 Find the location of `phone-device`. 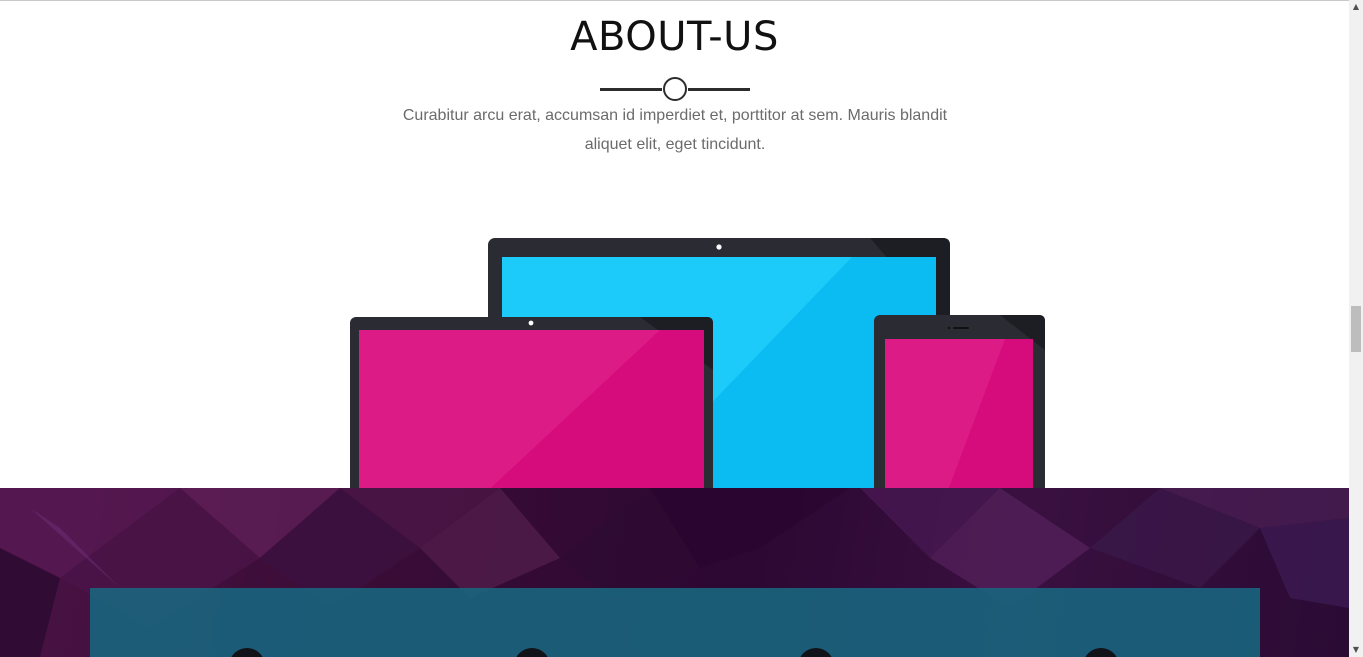

phone-device is located at coordinates (959, 406).